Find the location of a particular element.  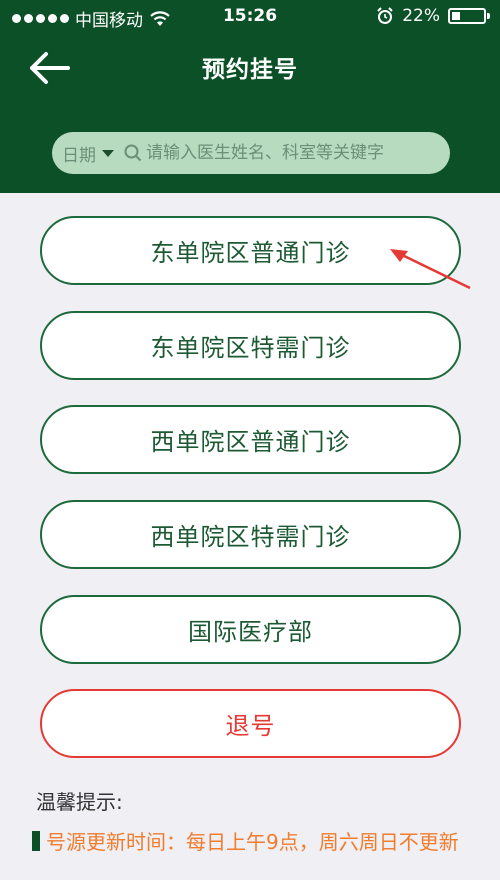

search-icon is located at coordinates (133, 153).